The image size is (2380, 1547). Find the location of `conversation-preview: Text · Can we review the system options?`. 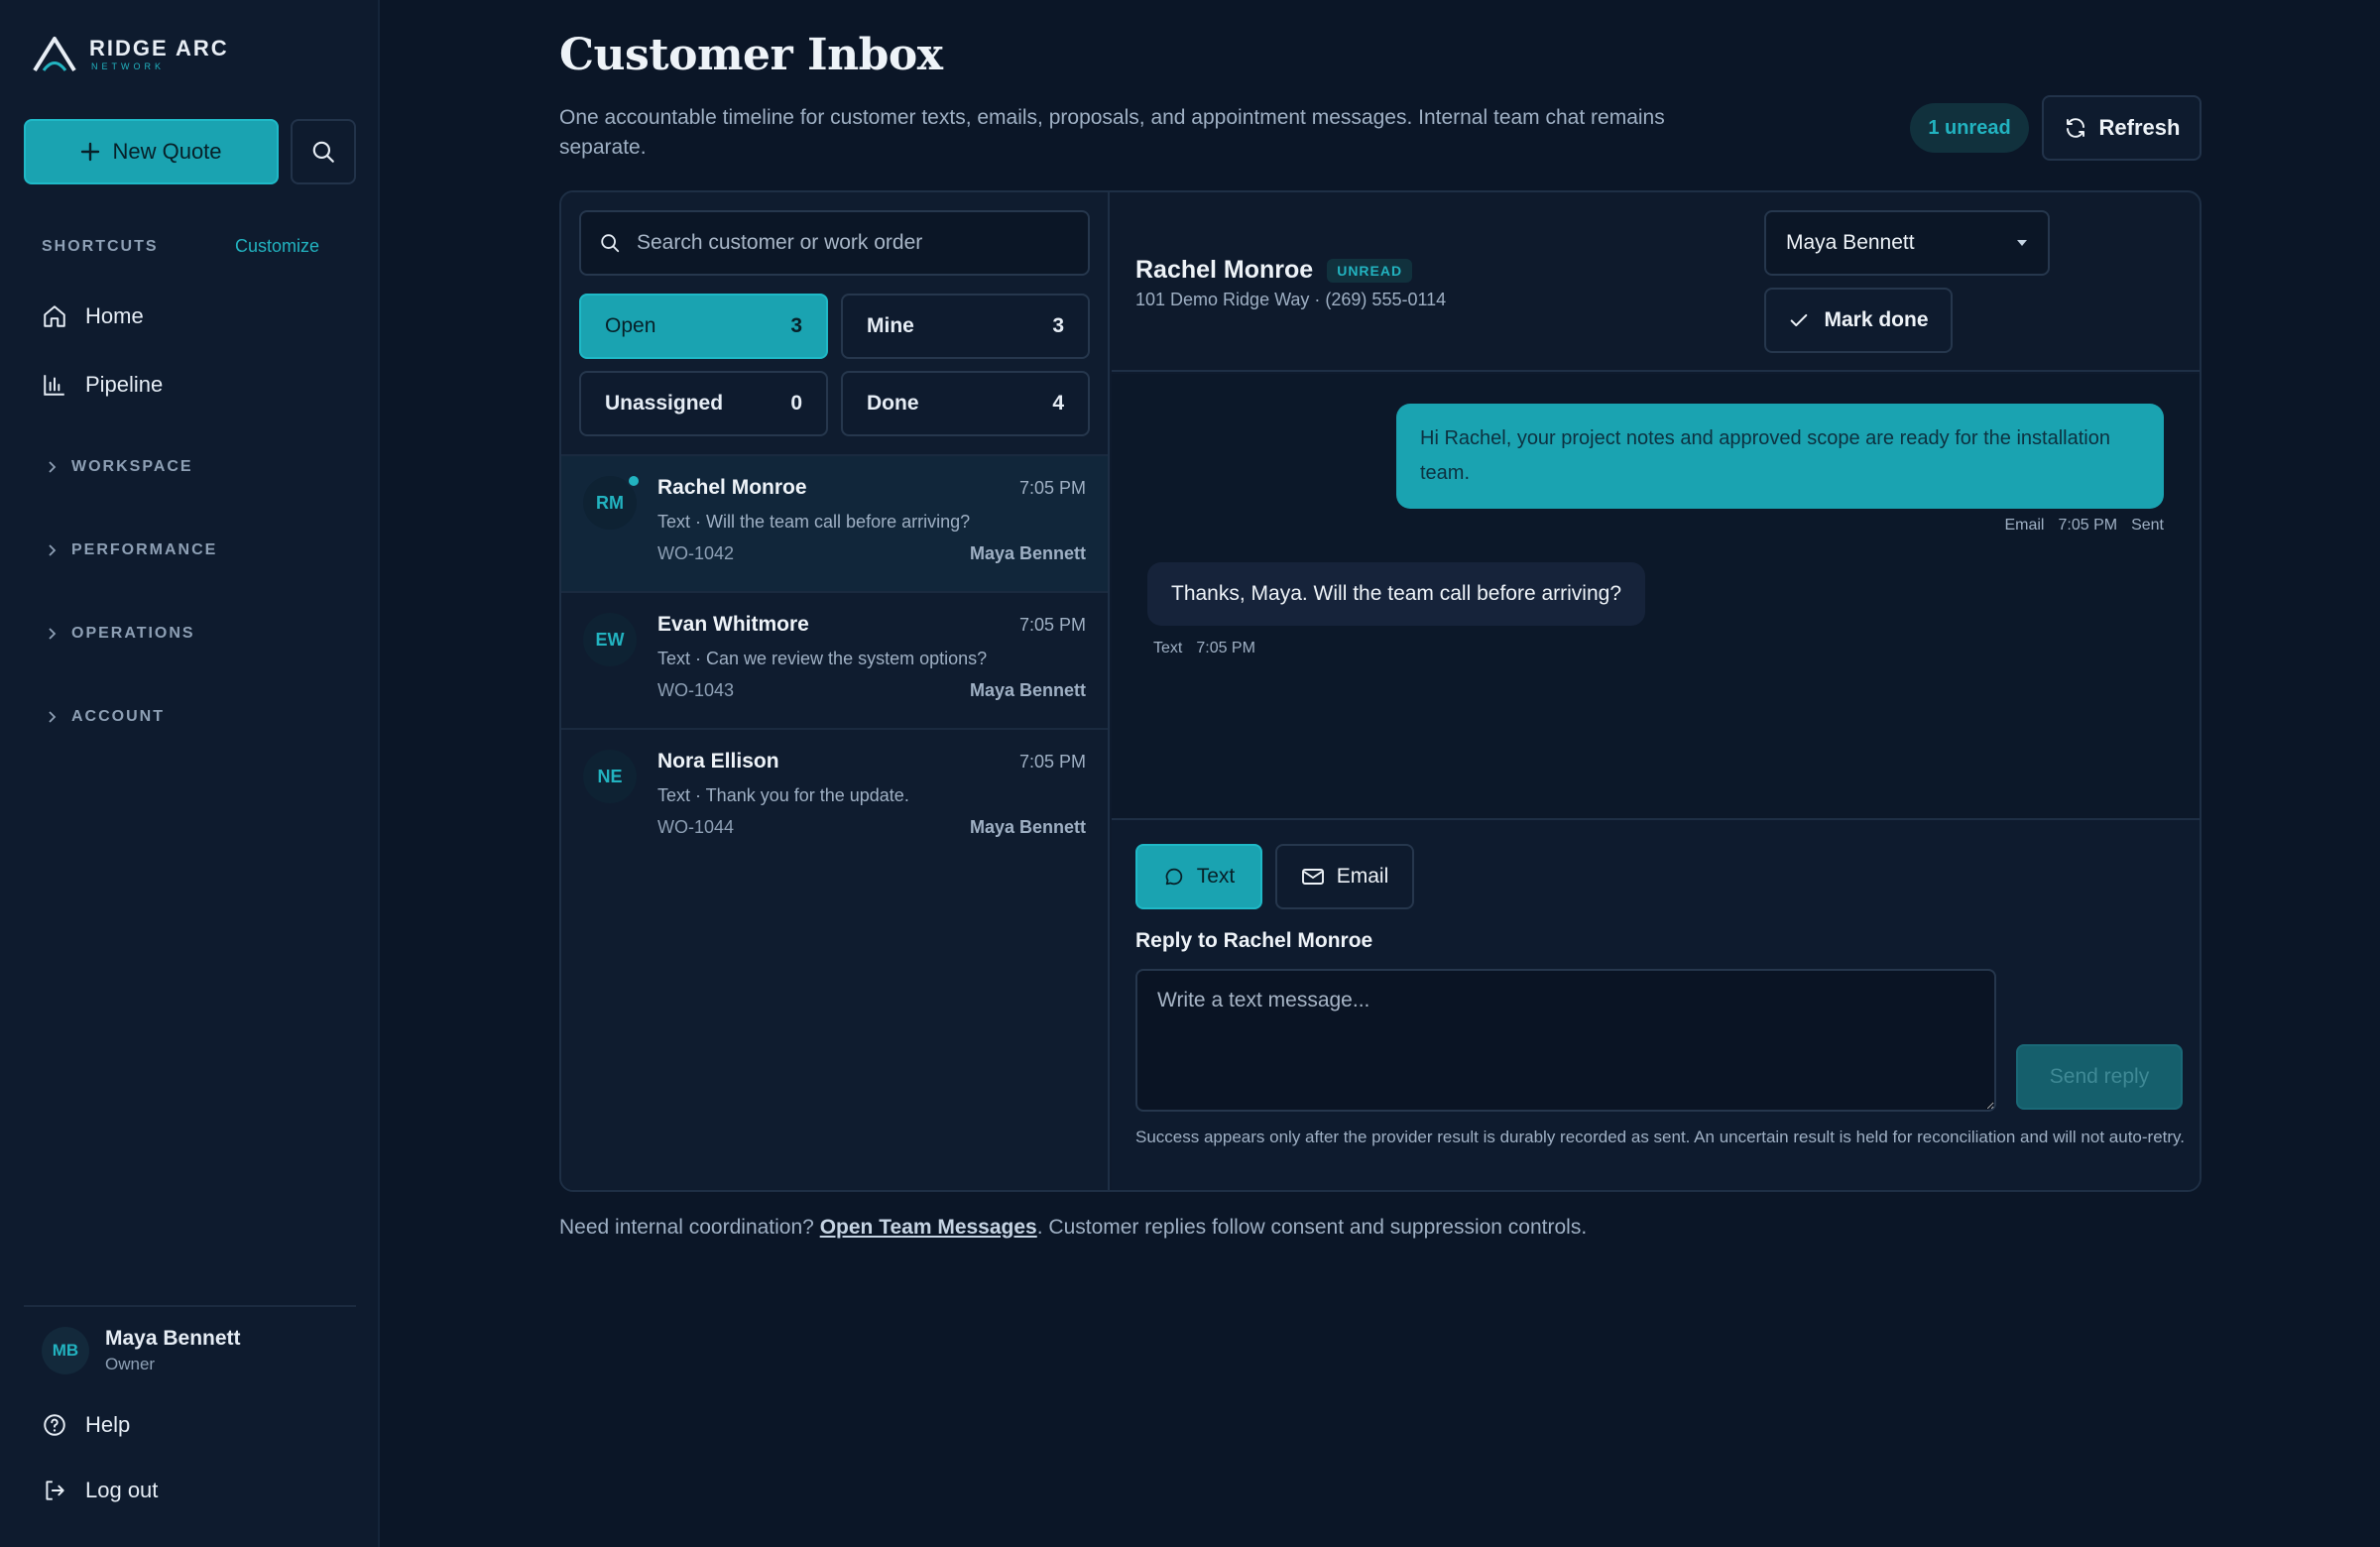

conversation-preview: Text · Can we review the system options? is located at coordinates (822, 658).